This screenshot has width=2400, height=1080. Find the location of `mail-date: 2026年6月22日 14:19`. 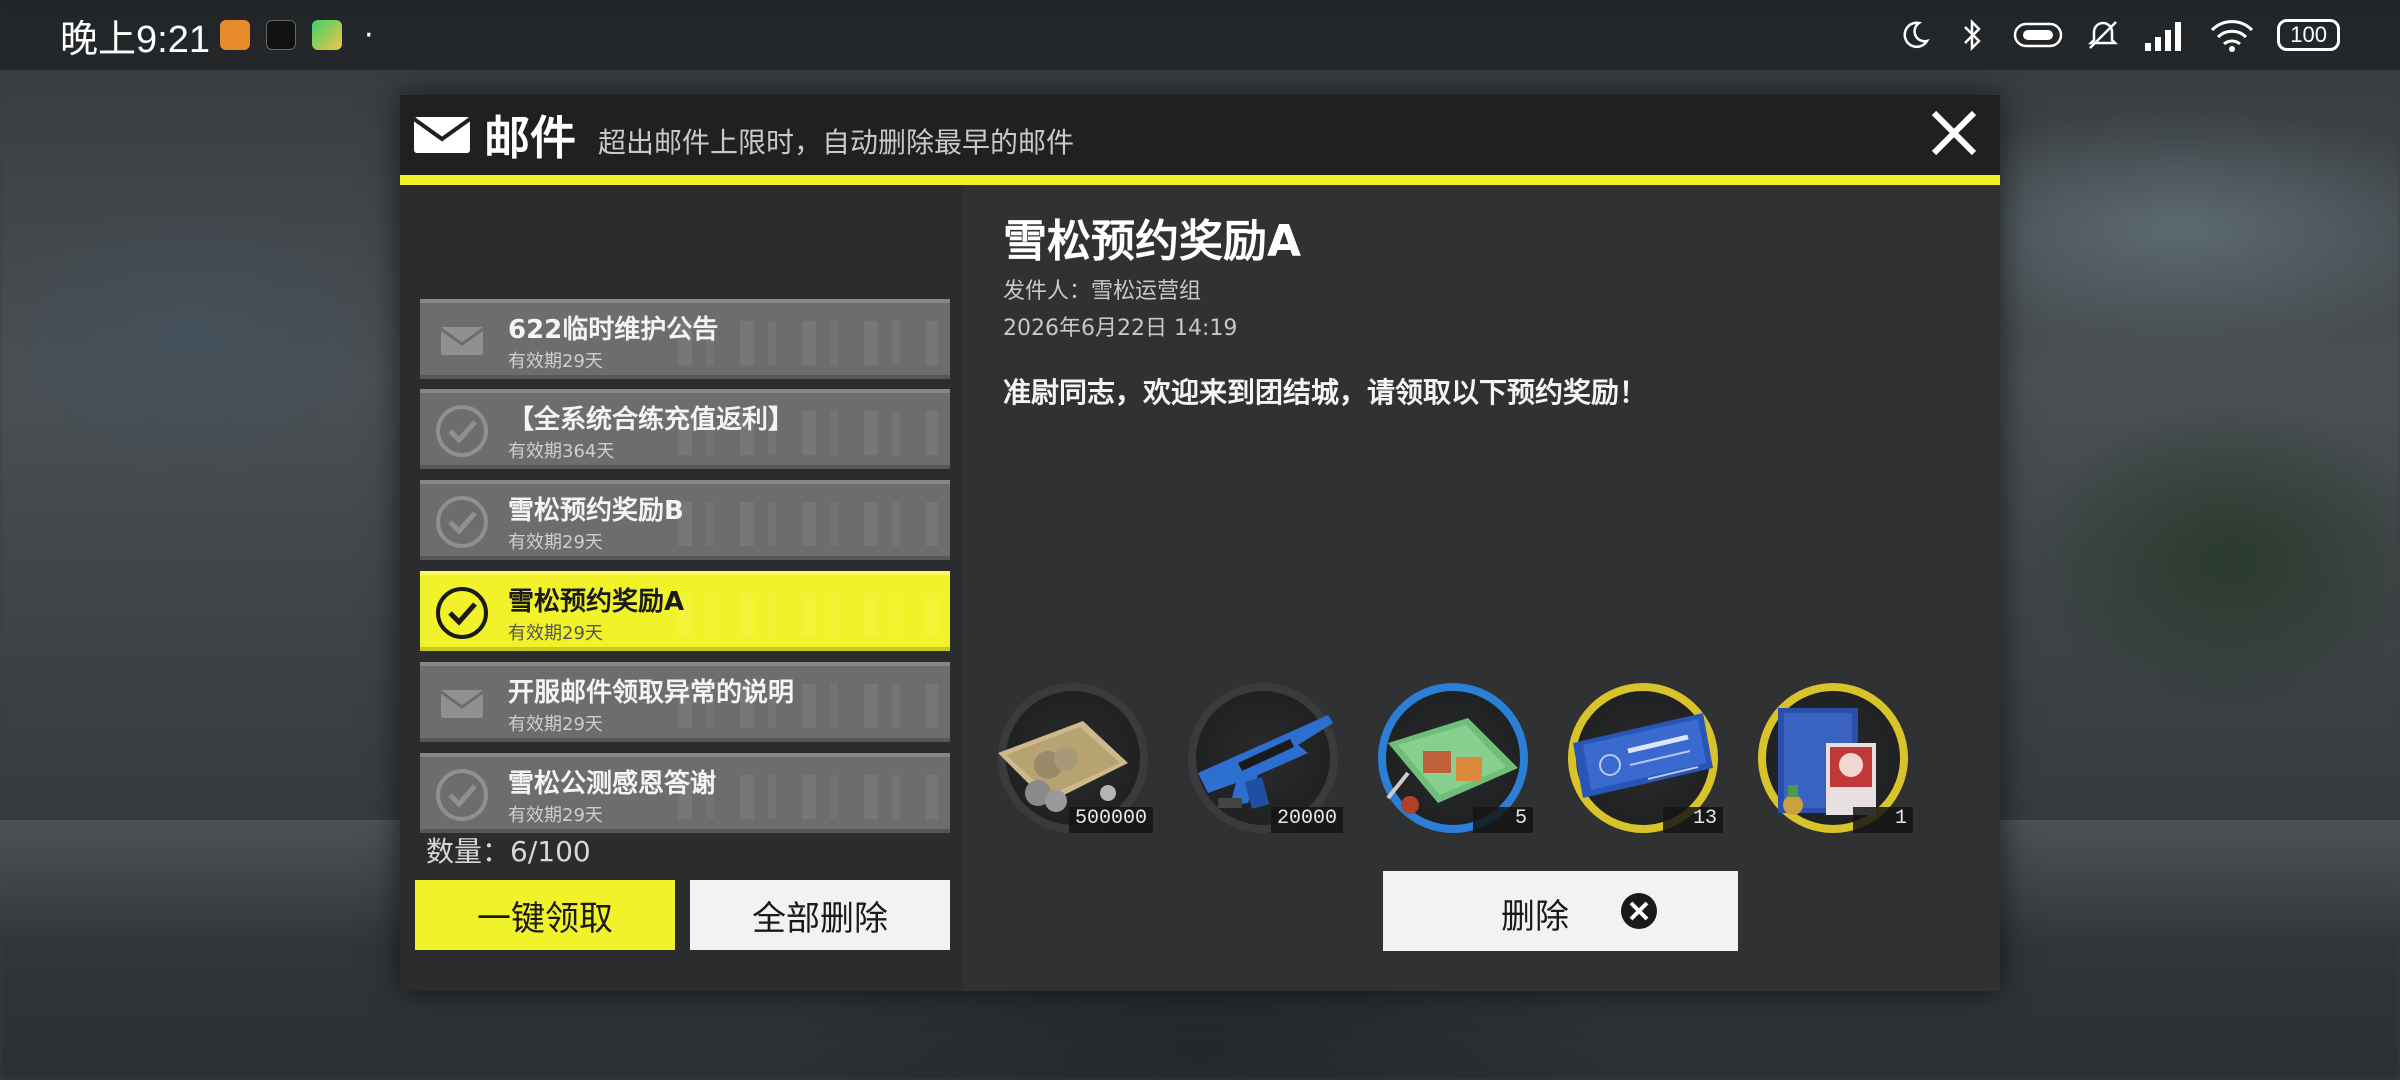

mail-date: 2026年6月22日 14:19 is located at coordinates (1120, 328).